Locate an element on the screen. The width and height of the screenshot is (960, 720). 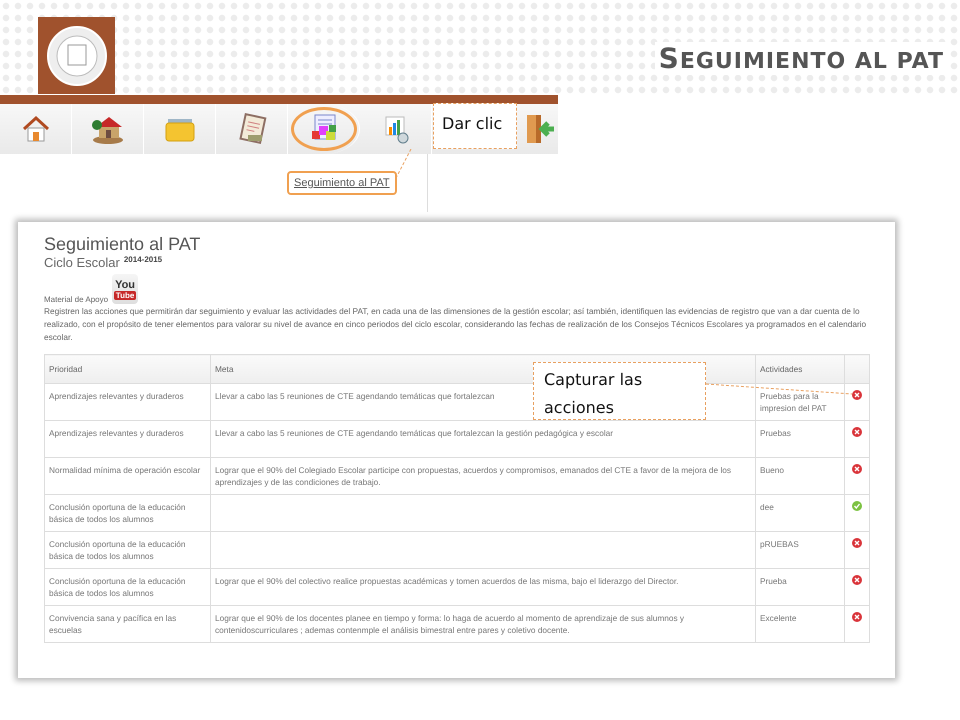
table-cell: Lograr que el 90% del colectivo realice propuestas académicas y tomen acuerdos de las misma, bajo el liderazgo del Director. is located at coordinates (446, 581).